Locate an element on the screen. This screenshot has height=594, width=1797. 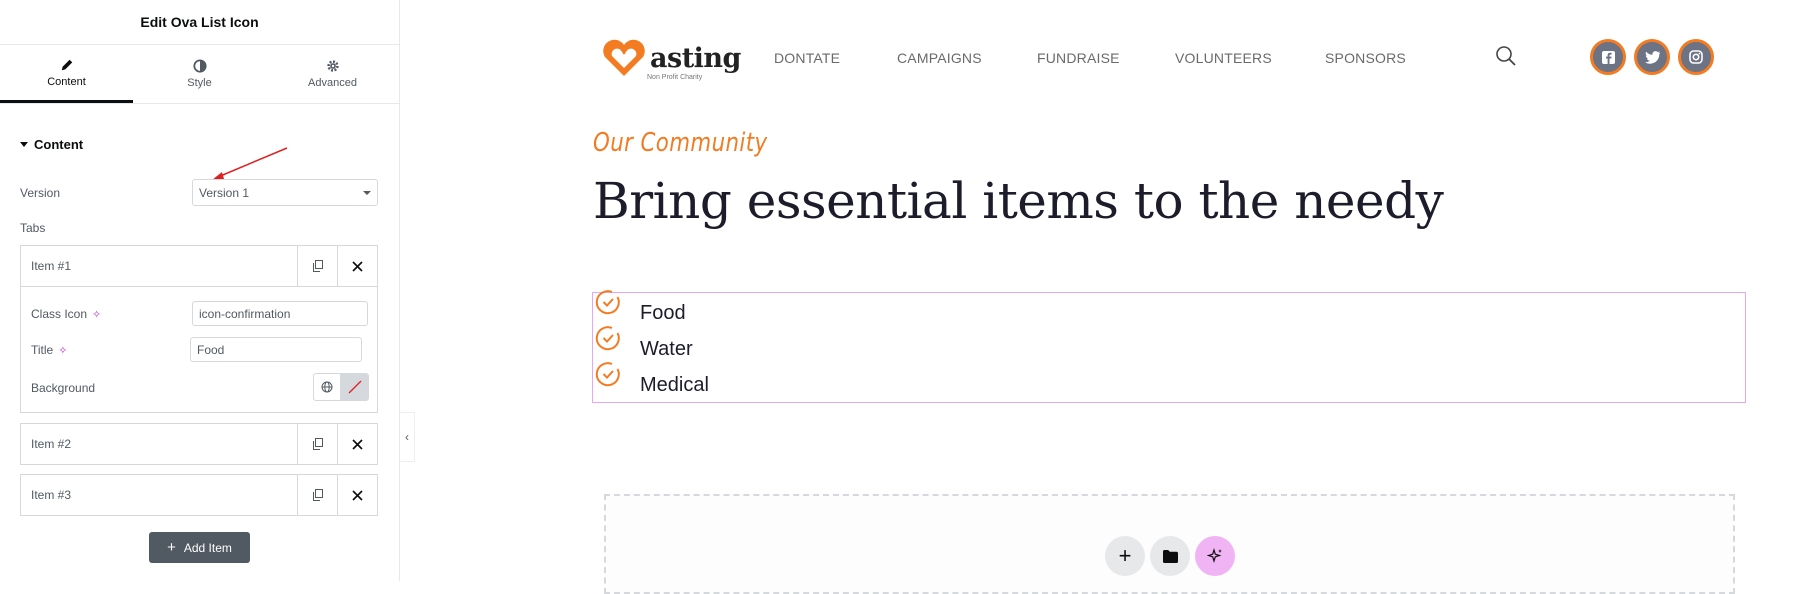
twitter-button is located at coordinates (1652, 57).